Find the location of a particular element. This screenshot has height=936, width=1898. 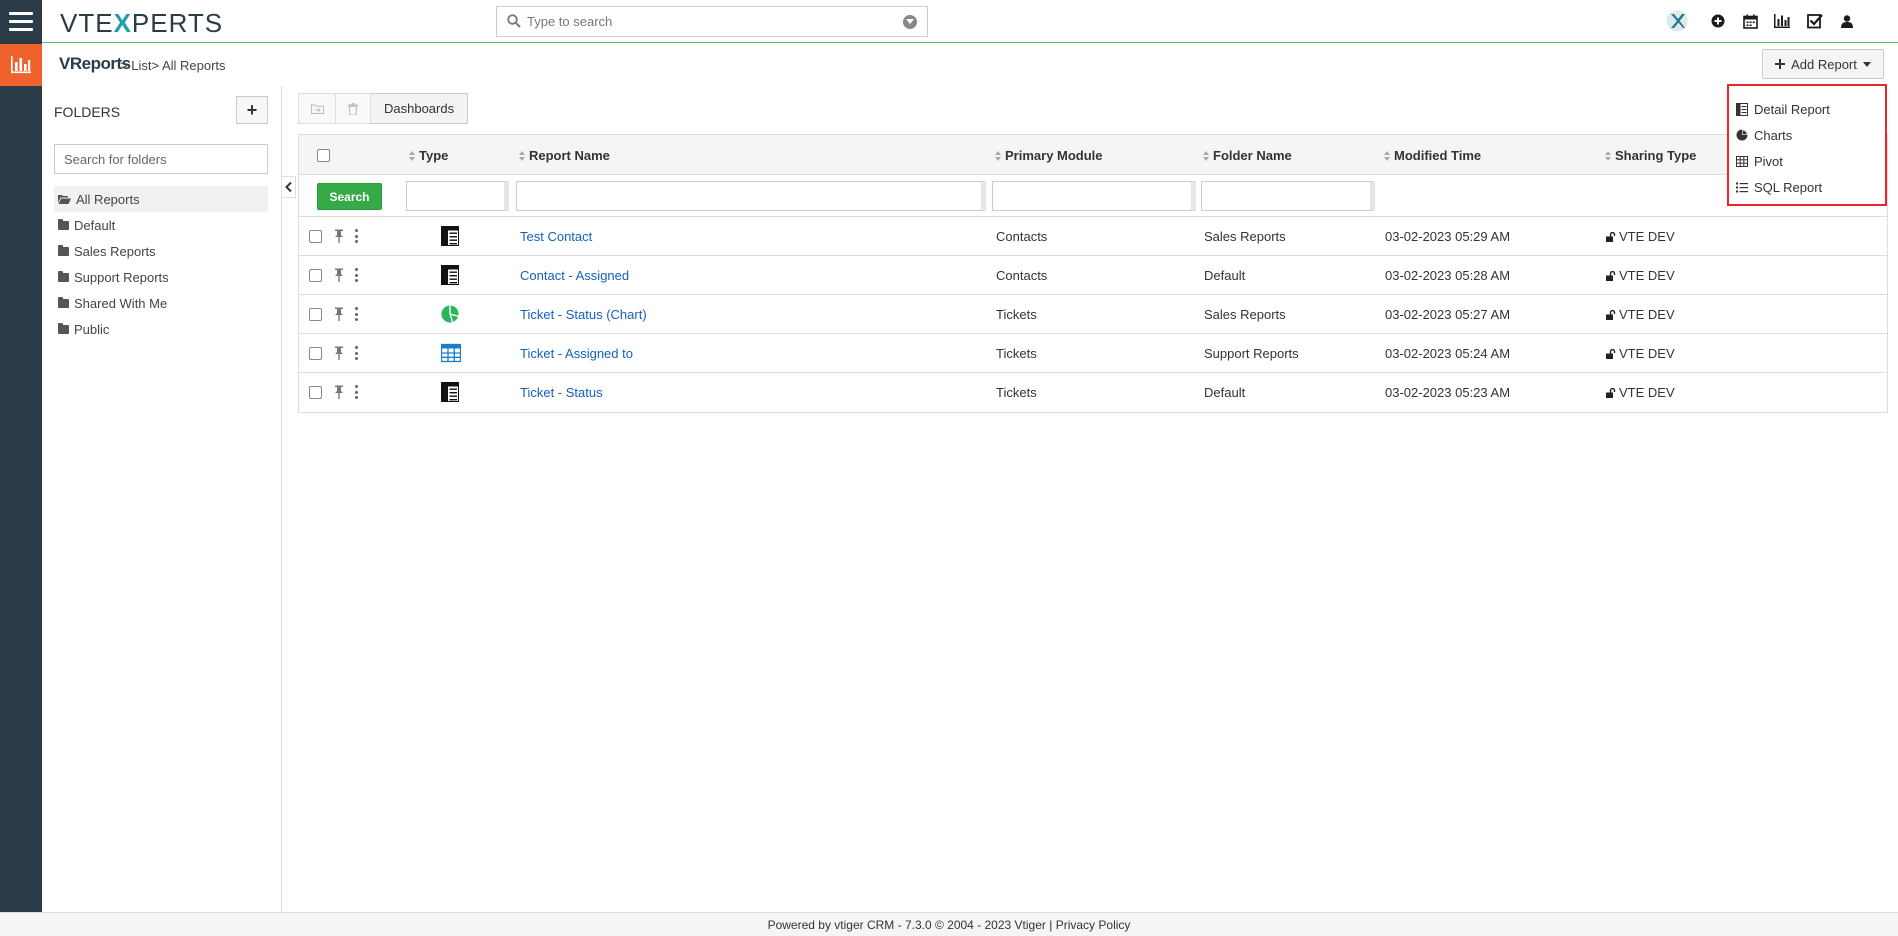

report-name-link: Ticket - Assigned to is located at coordinates (576, 353).